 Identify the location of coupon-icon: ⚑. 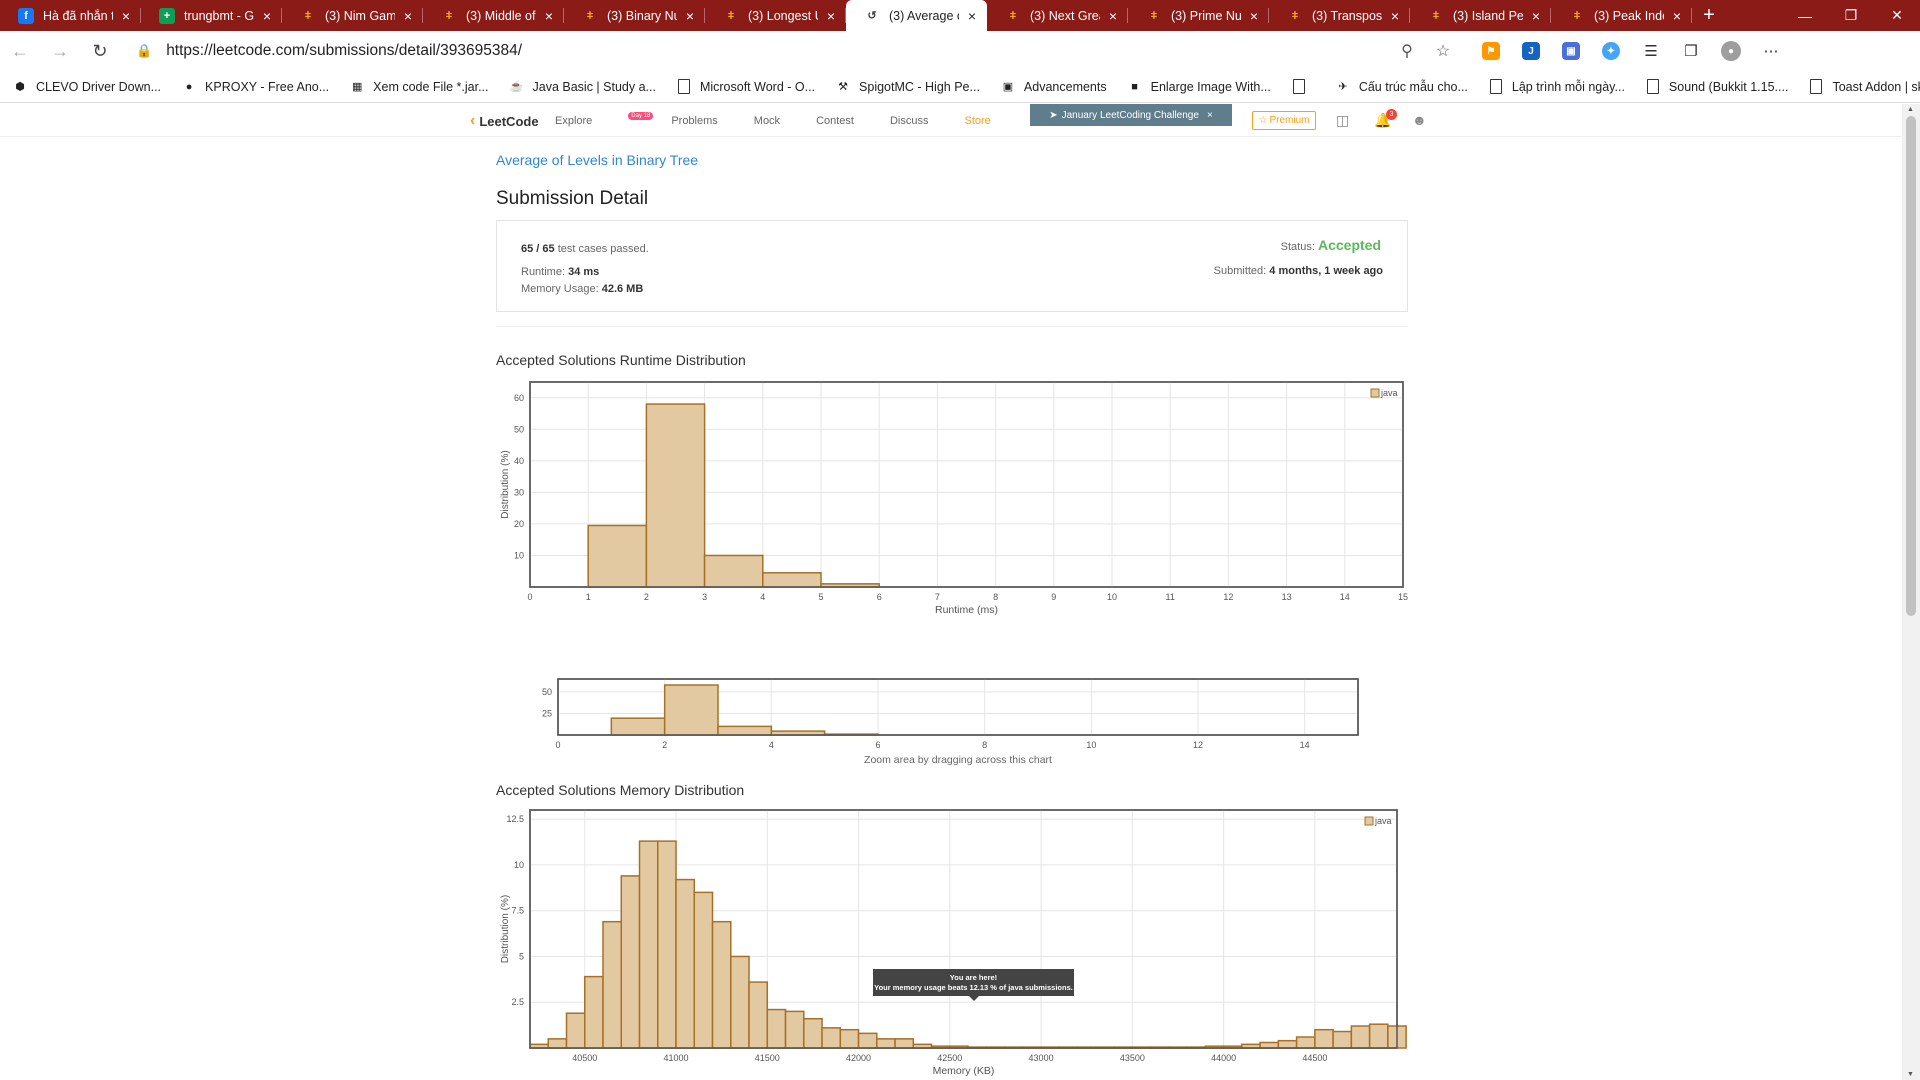
(1491, 51).